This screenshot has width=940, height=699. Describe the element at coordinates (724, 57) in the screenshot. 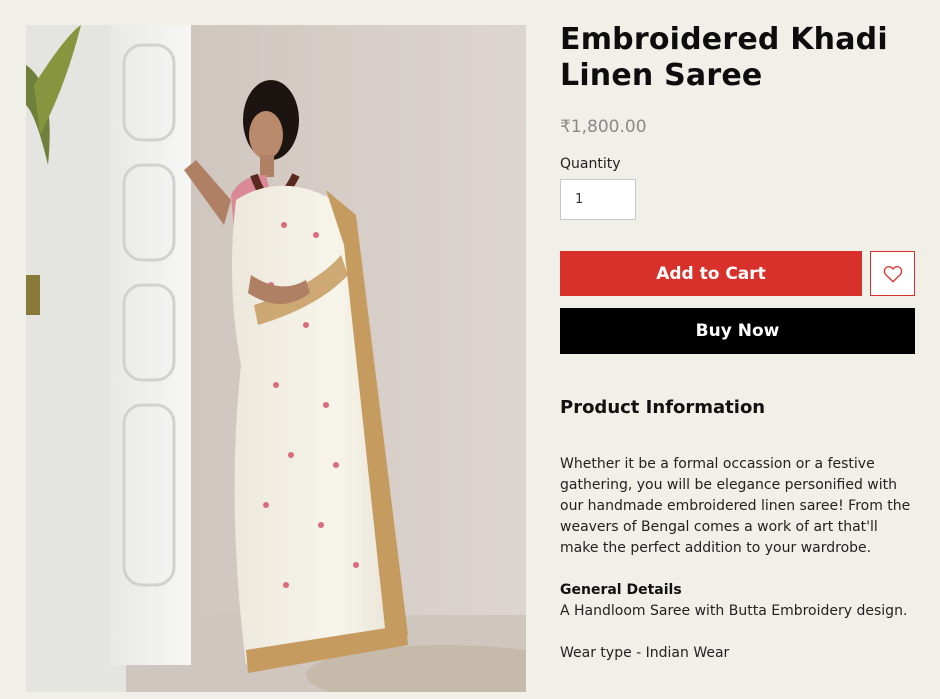

I see `product-title: Embroidered Khadi Linen Saree` at that location.